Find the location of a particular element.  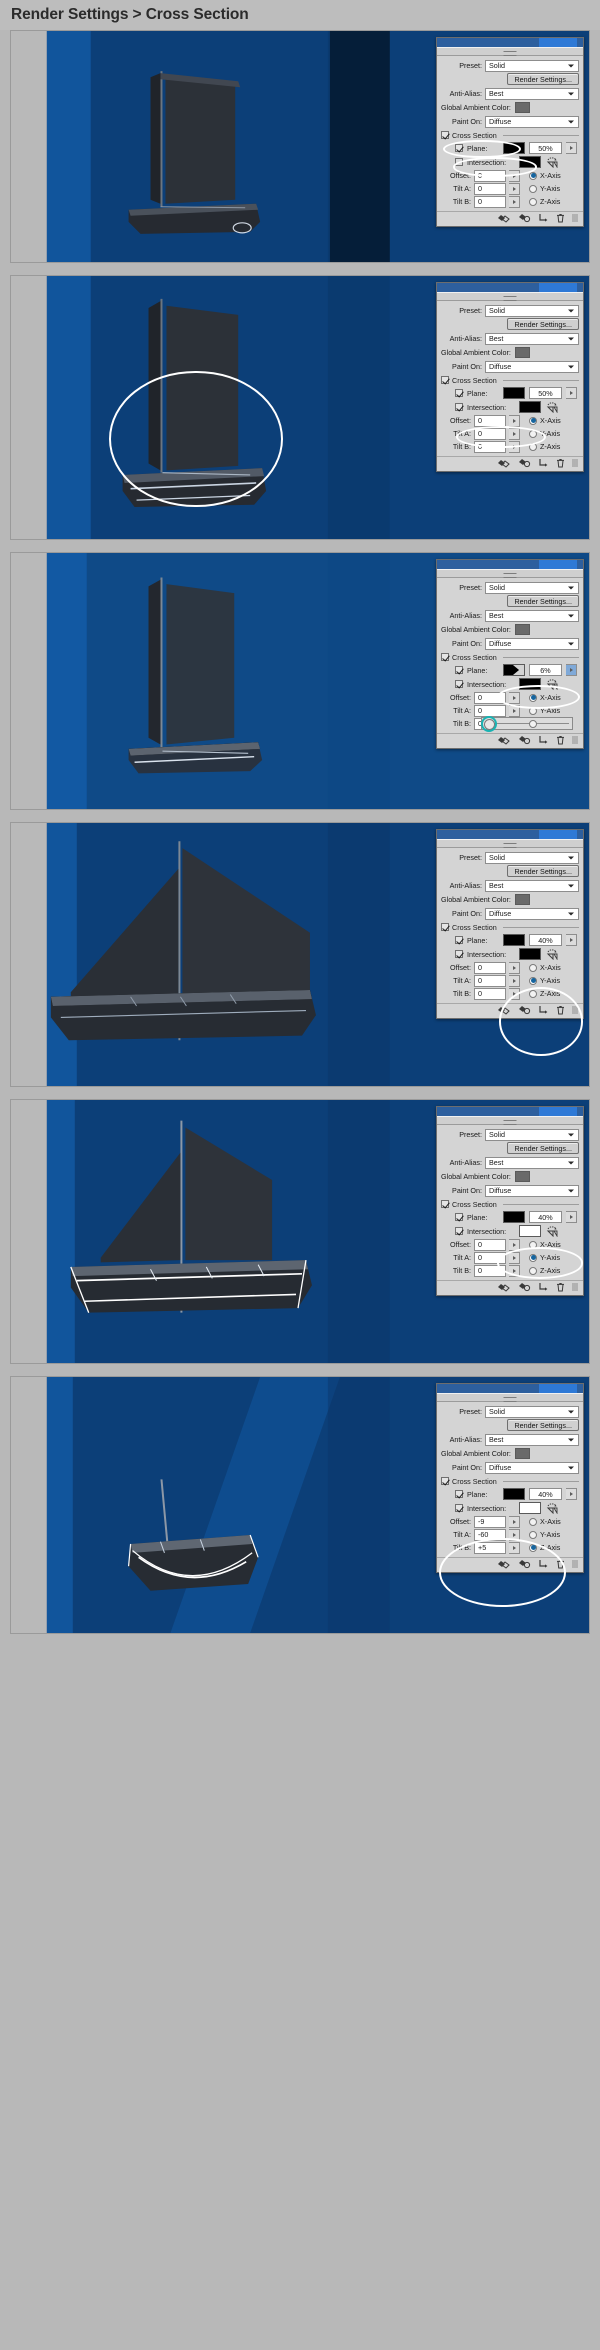

plane-opacity-slider-popup is located at coordinates (527, 724).